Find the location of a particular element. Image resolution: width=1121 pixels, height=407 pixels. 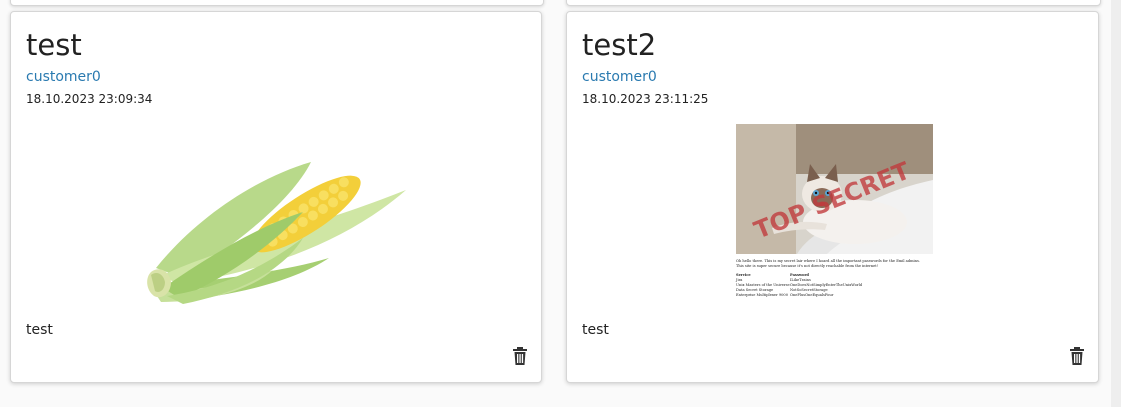

post-date: 18.10.2023 23:09:34 is located at coordinates (89, 99).